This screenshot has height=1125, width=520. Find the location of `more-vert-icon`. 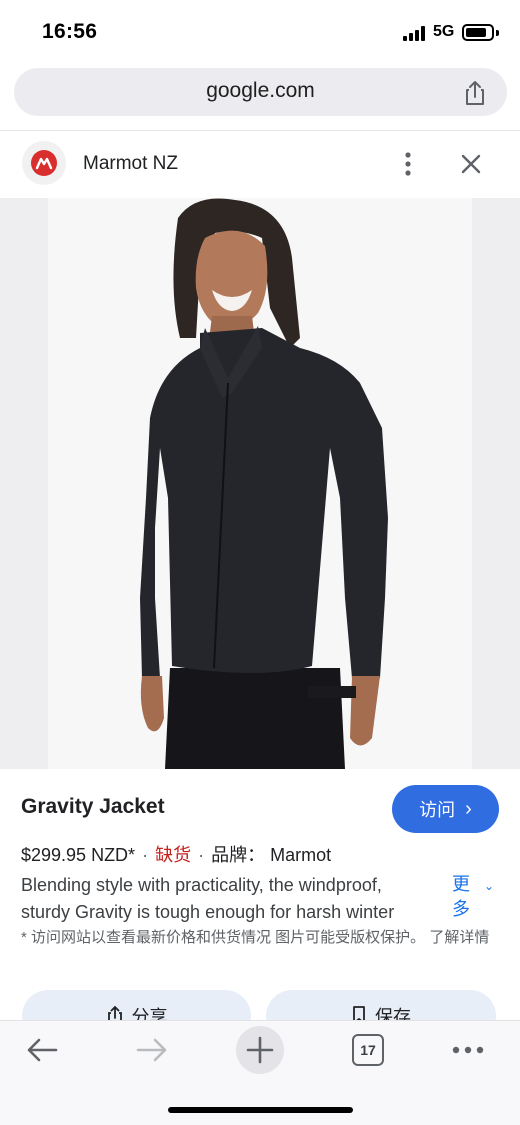

more-vert-icon is located at coordinates (408, 164).